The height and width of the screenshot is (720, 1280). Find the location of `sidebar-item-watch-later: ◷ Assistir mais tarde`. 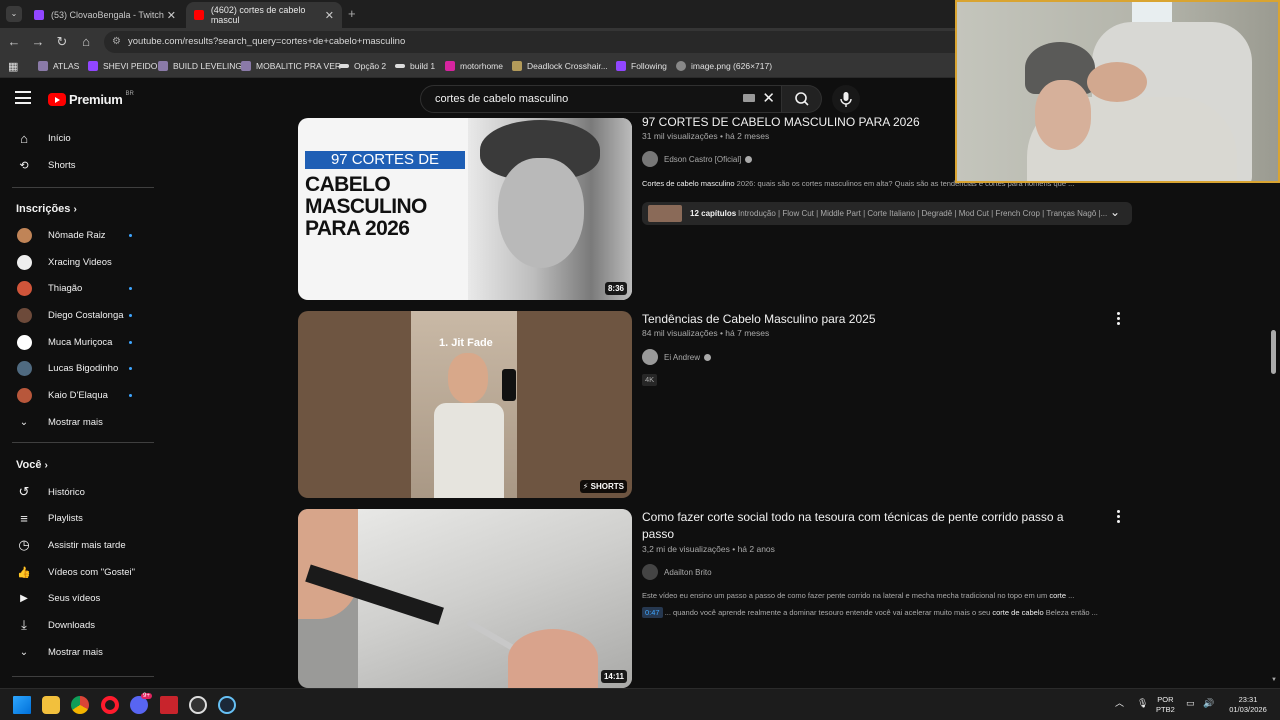

sidebar-item-watch-later: ◷ Assistir mais tarde is located at coordinates (77, 545).